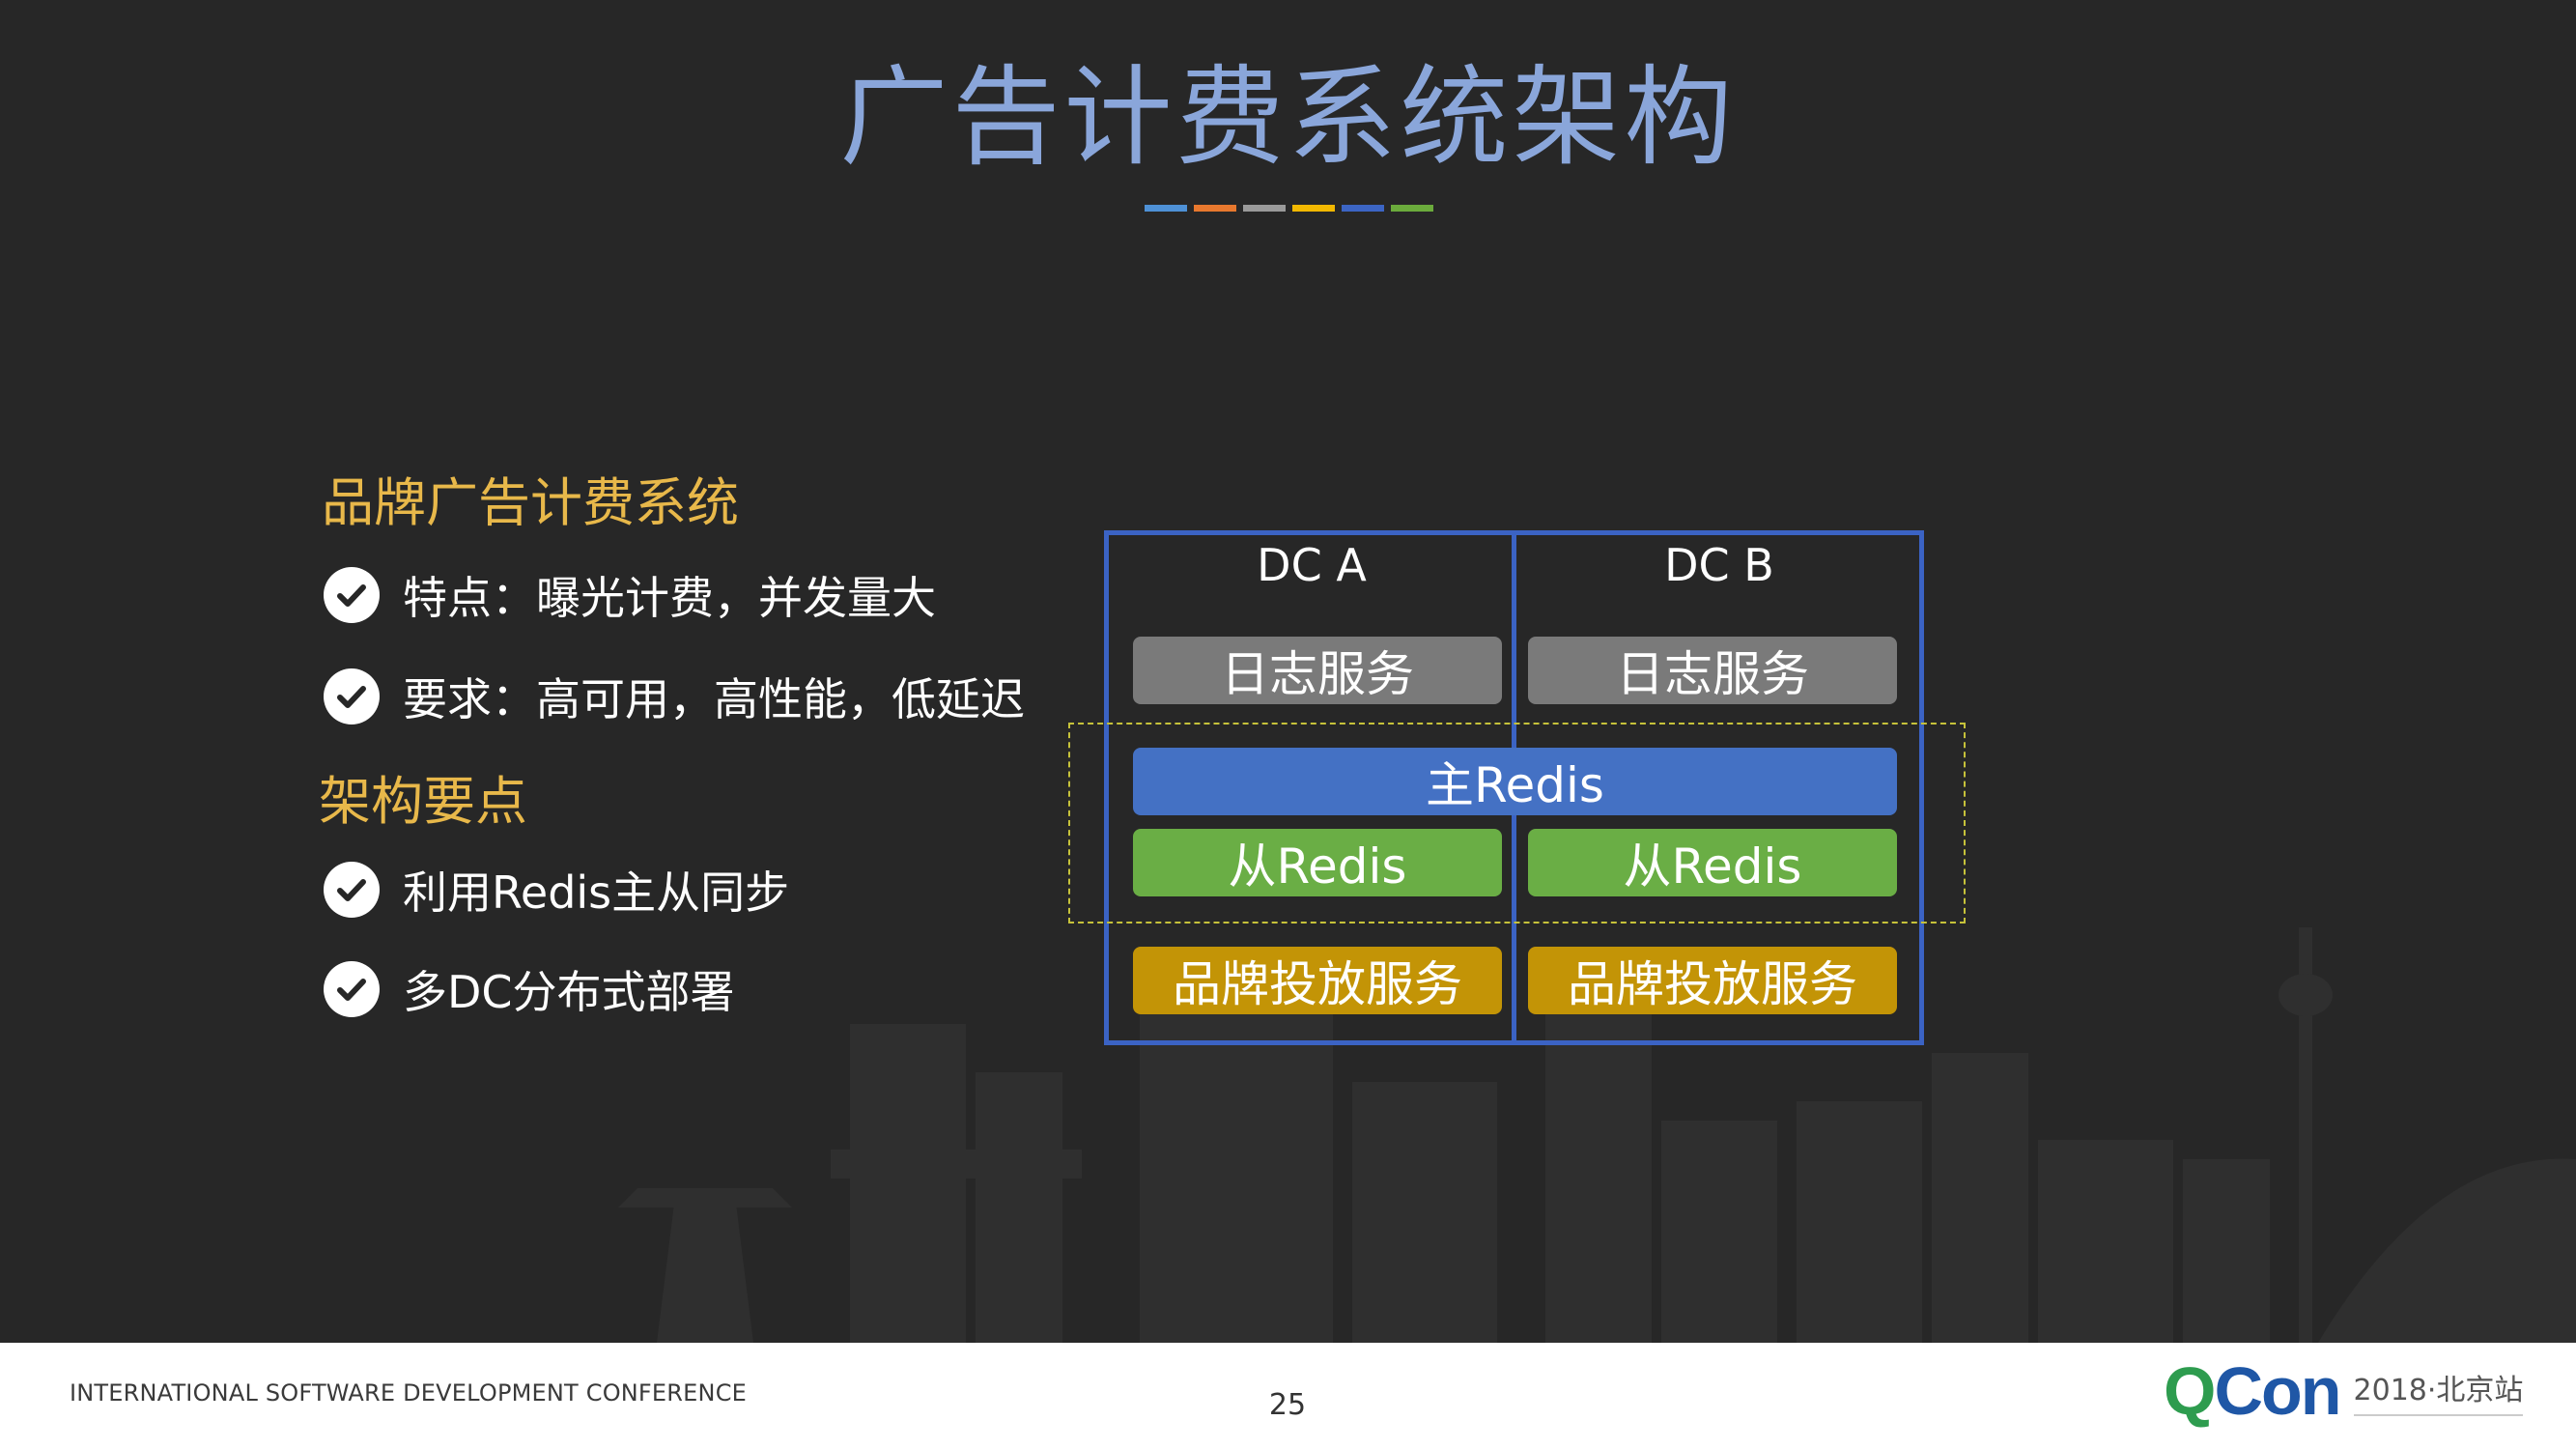  What do you see at coordinates (2190, 1391) in the screenshot?
I see `logo-q: Q` at bounding box center [2190, 1391].